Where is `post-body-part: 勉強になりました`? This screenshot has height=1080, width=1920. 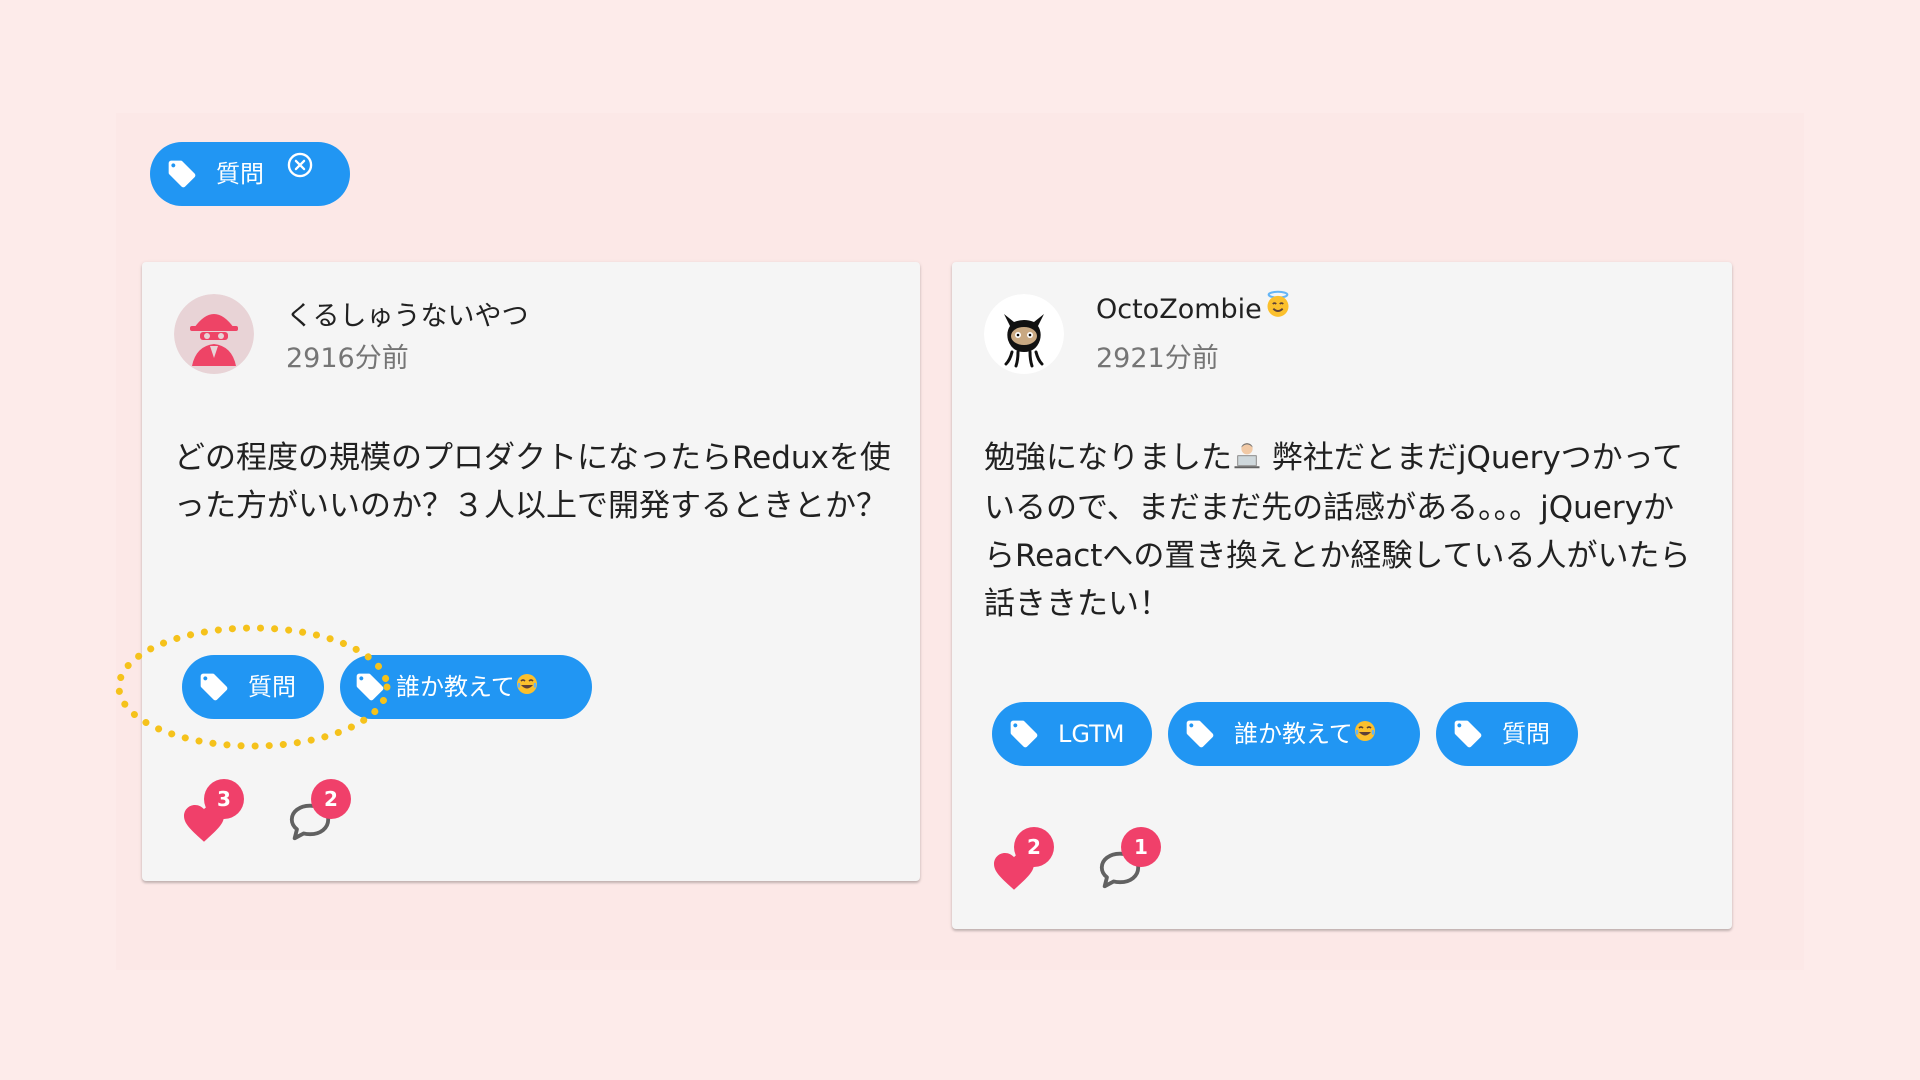
post-body-part: 勉強になりました is located at coordinates (1108, 458).